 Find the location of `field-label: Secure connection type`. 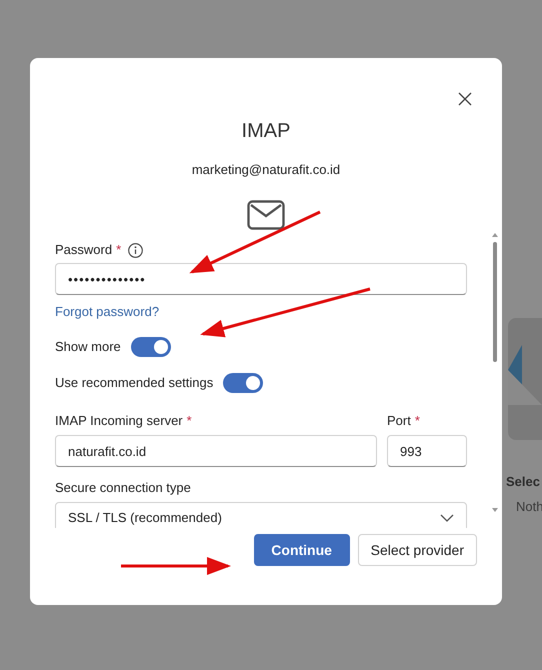

field-label: Secure connection type is located at coordinates (123, 488).